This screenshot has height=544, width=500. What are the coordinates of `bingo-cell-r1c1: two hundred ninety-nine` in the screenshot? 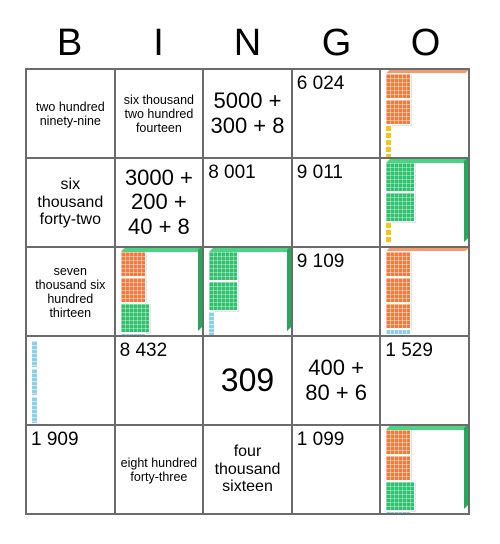 It's located at (71, 114).